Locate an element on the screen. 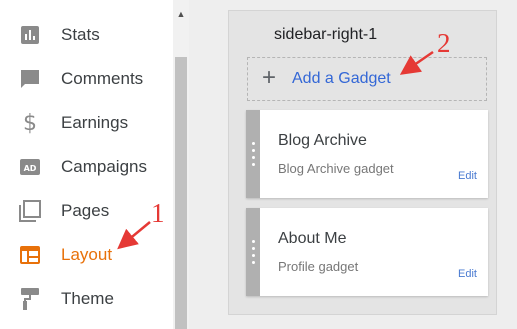  sidebar-item-theme: Theme is located at coordinates (86, 299).